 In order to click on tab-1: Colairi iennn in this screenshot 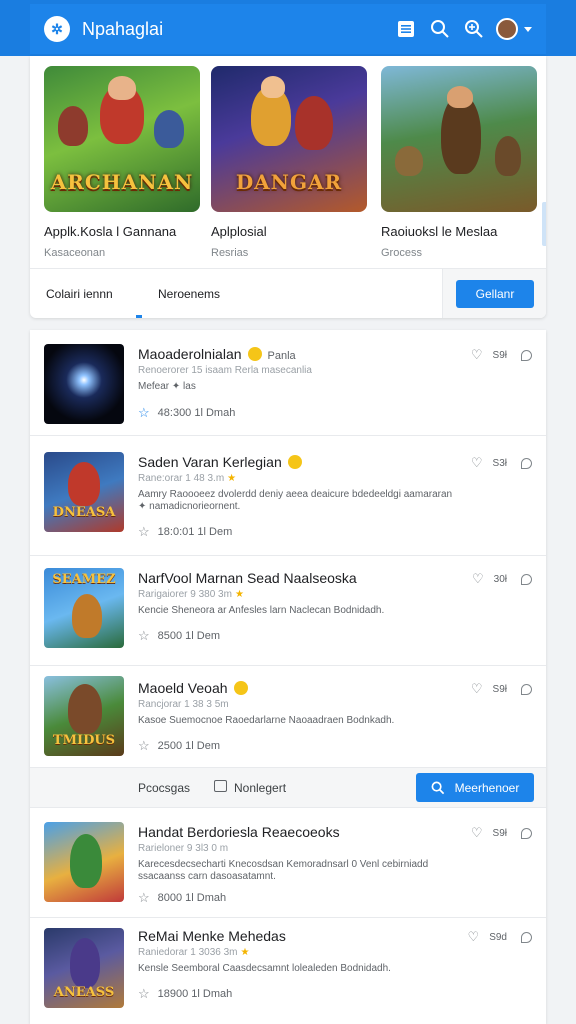, I will do `click(79, 294)`.